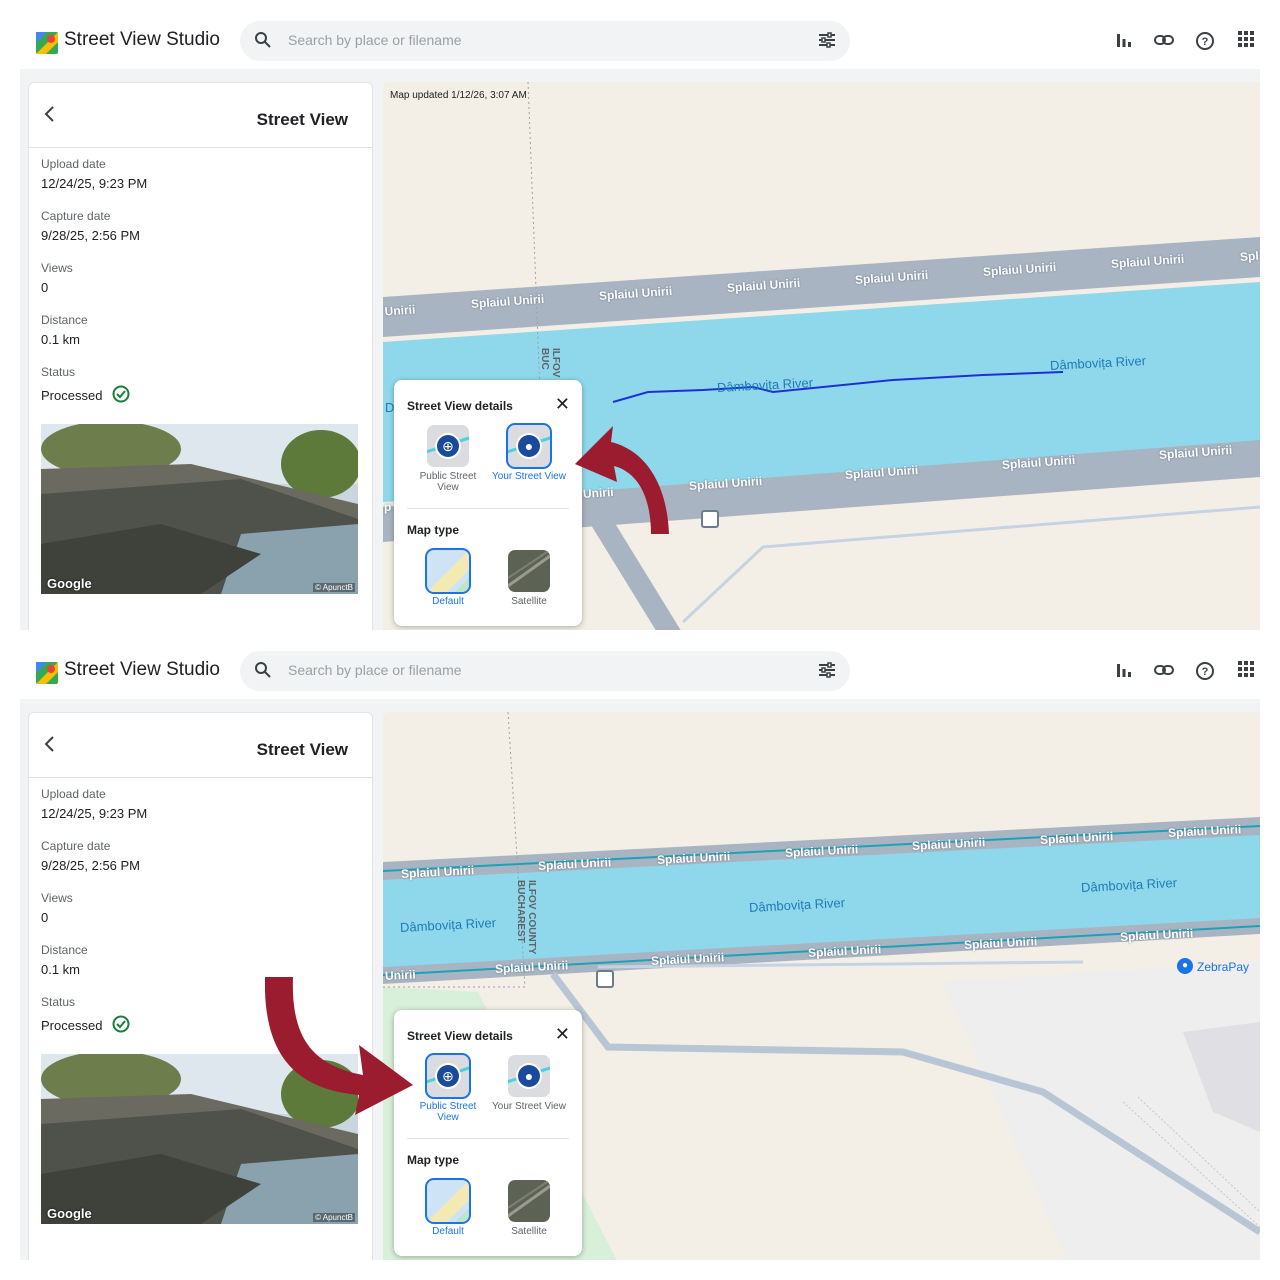 Image resolution: width=1280 pixels, height=1280 pixels. I want to click on globe-icon: ⊕, so click(448, 446).